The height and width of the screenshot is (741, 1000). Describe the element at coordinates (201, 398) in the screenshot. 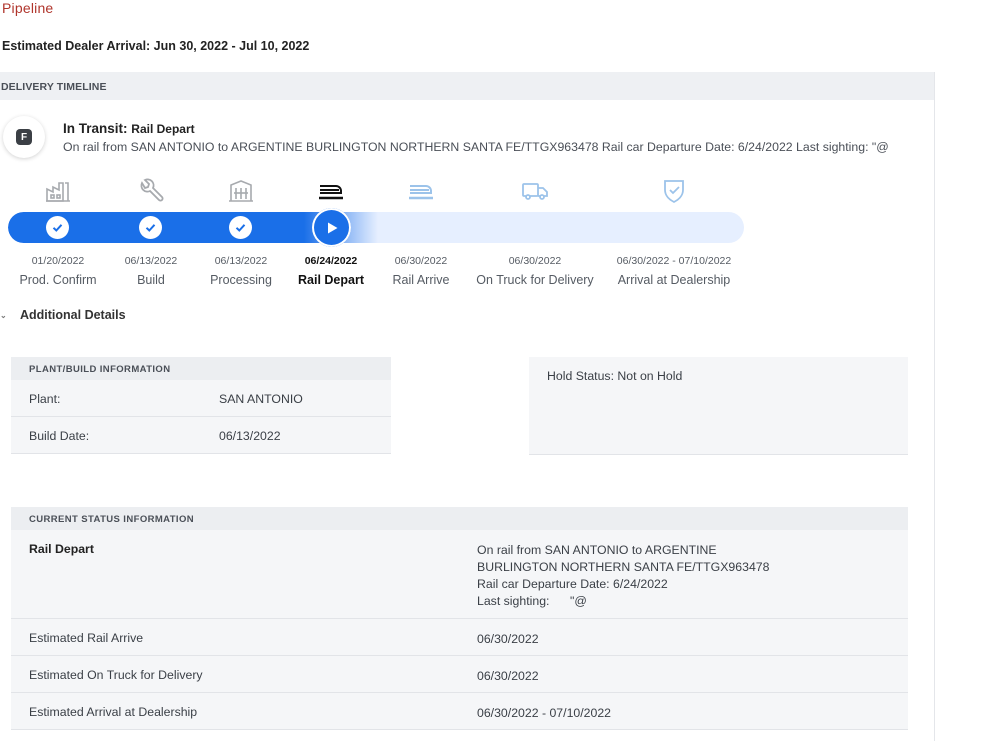

I see `card-row: Plant: SAN ANTONIO` at that location.